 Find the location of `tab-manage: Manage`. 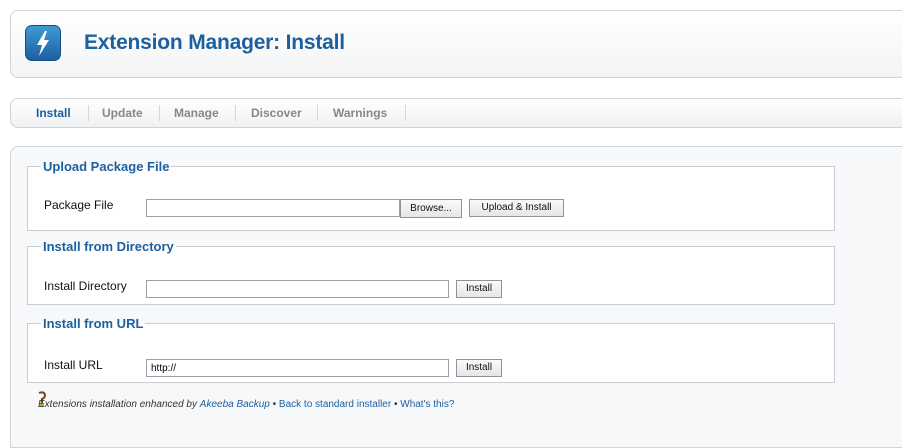

tab-manage: Manage is located at coordinates (196, 113).